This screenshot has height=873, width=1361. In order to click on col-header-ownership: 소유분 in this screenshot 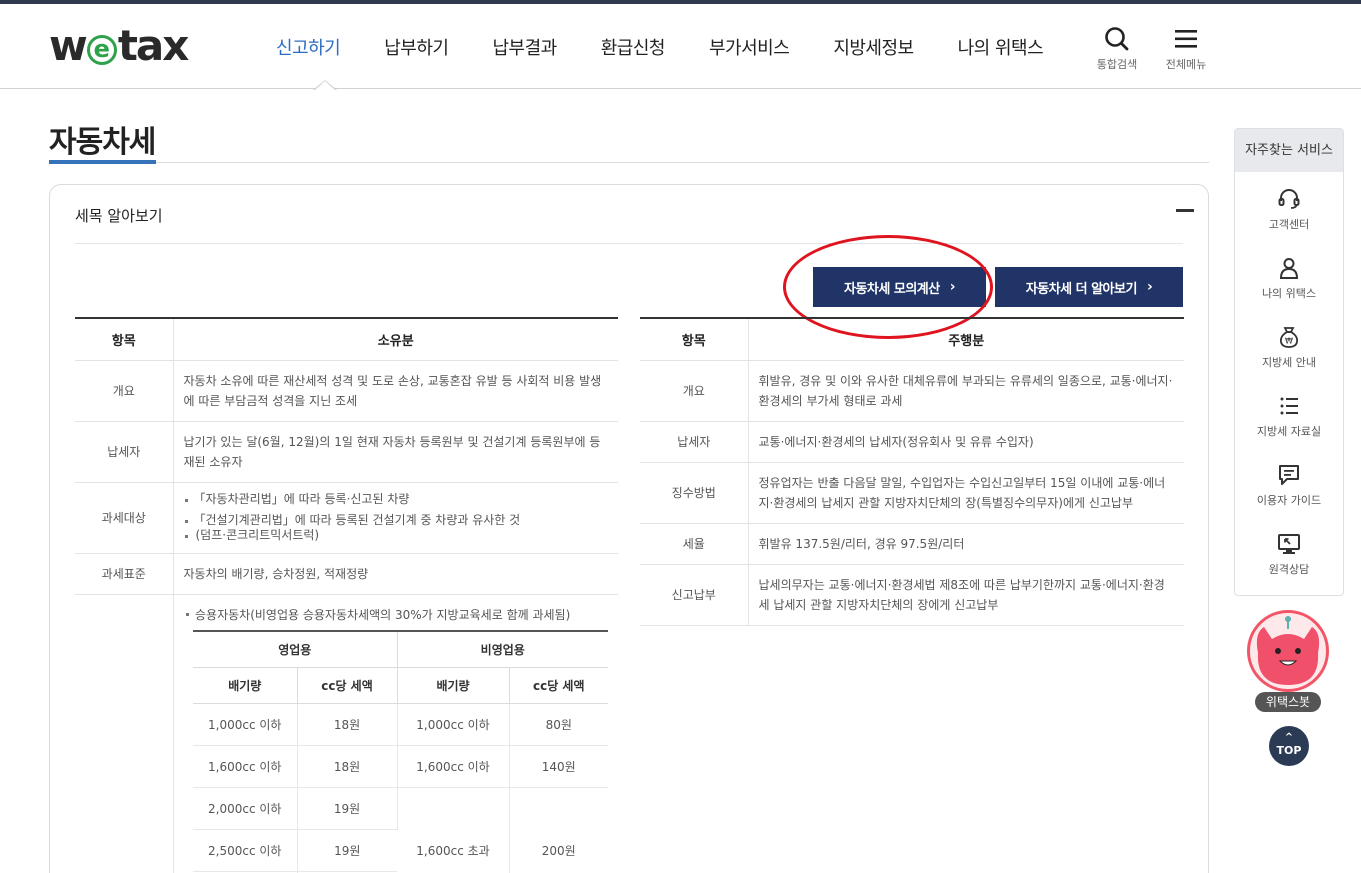, I will do `click(395, 339)`.